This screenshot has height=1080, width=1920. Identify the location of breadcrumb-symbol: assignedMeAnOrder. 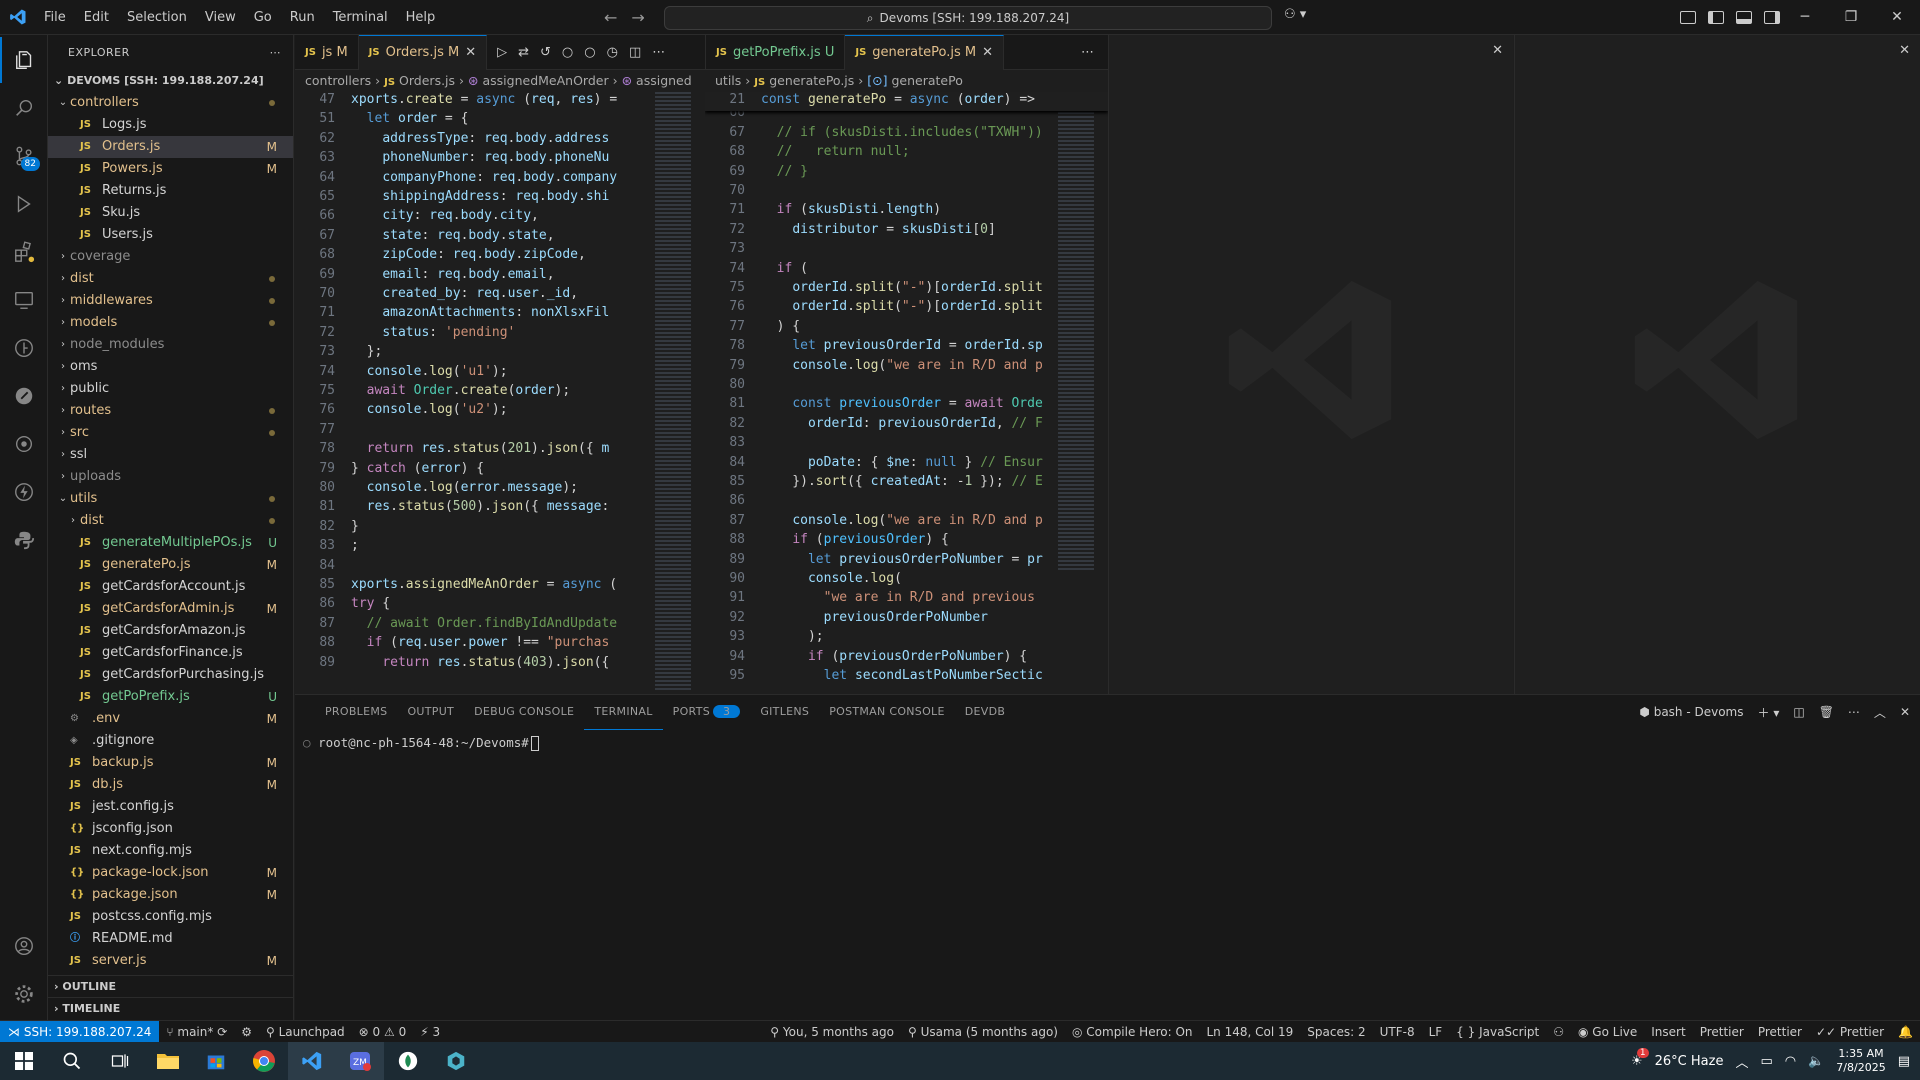
(545, 80).